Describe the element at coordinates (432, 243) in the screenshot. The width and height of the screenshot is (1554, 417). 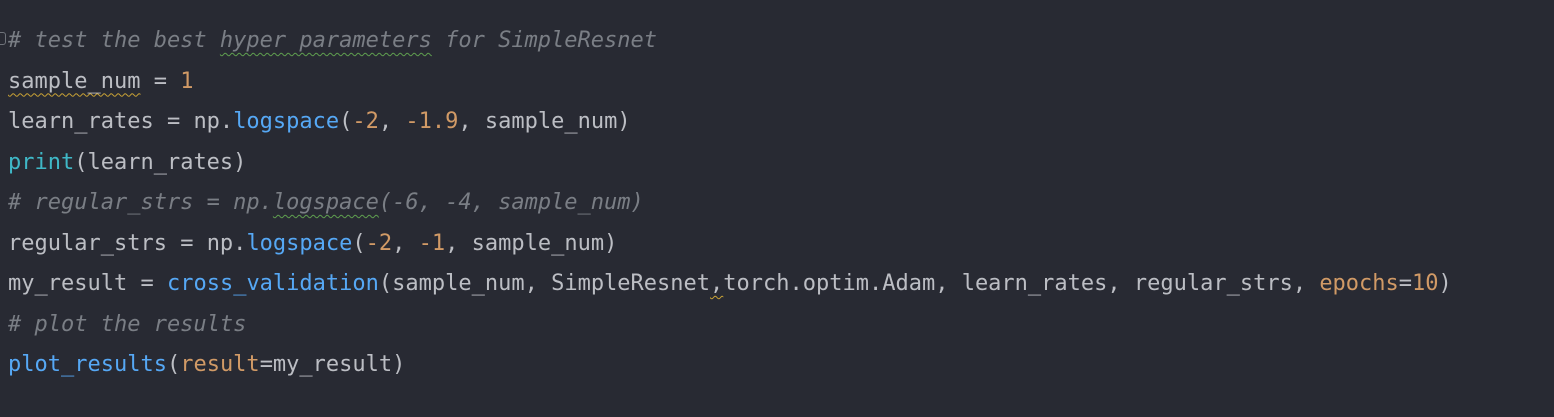
I see `number-literal: -1` at that location.